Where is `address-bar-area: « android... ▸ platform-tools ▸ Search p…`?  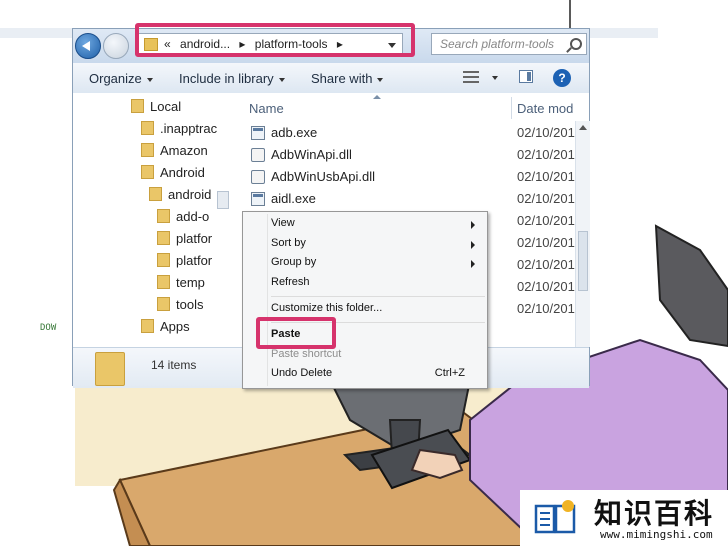 address-bar-area: « android... ▸ platform-tools ▸ Search p… is located at coordinates (331, 43).